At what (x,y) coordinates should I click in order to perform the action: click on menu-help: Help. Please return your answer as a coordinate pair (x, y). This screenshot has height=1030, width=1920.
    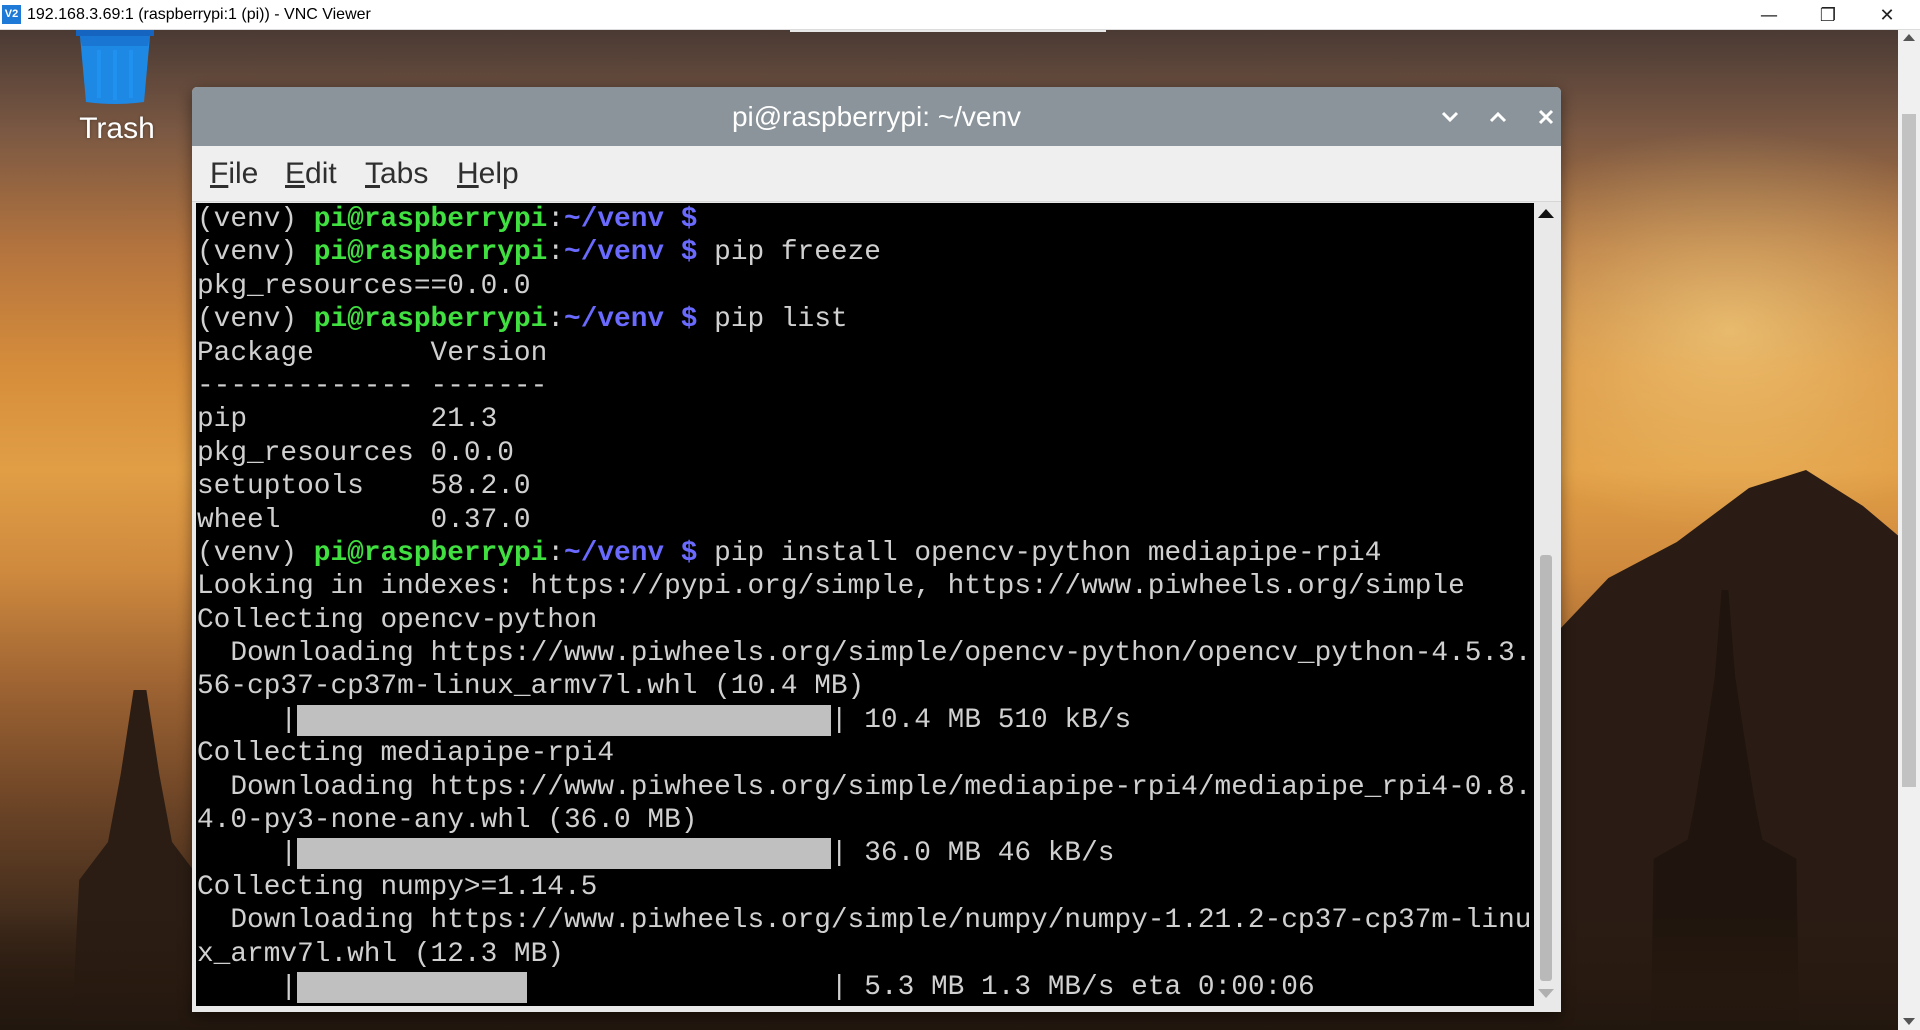
    Looking at the image, I should click on (488, 174).